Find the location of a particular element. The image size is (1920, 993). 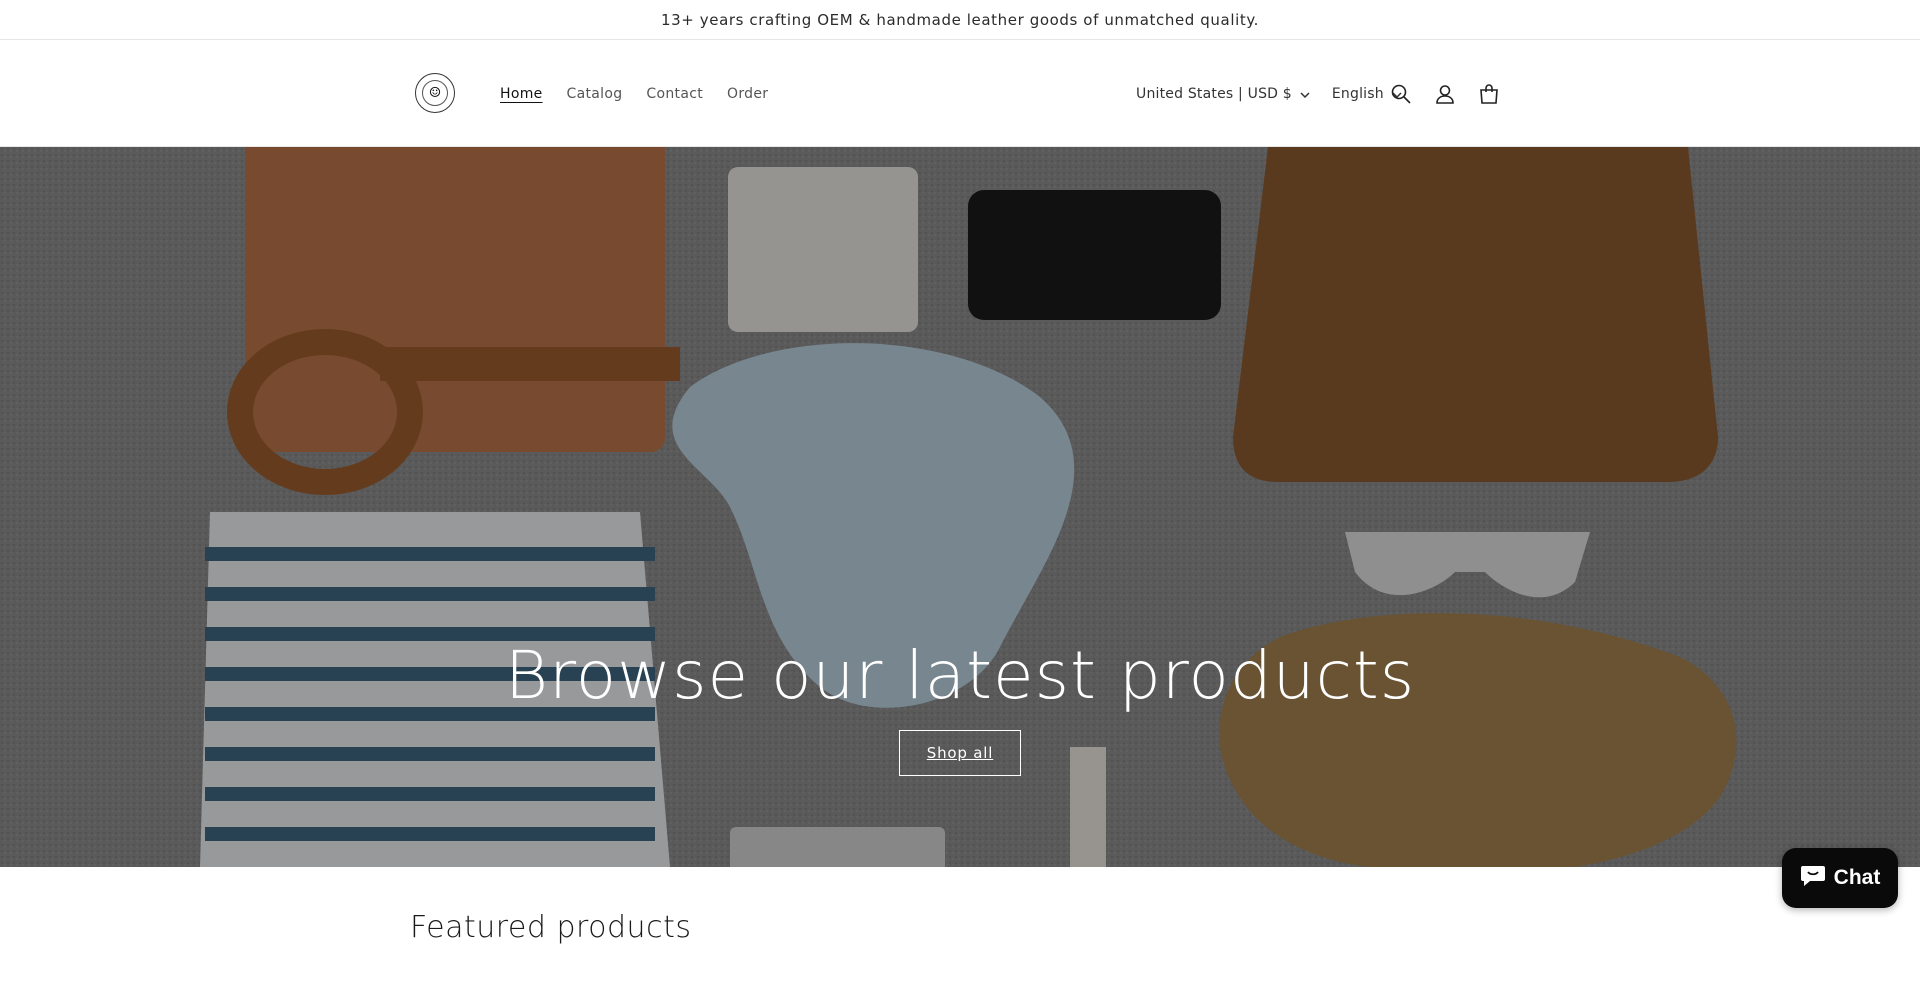

nav-home: Home is located at coordinates (521, 94).